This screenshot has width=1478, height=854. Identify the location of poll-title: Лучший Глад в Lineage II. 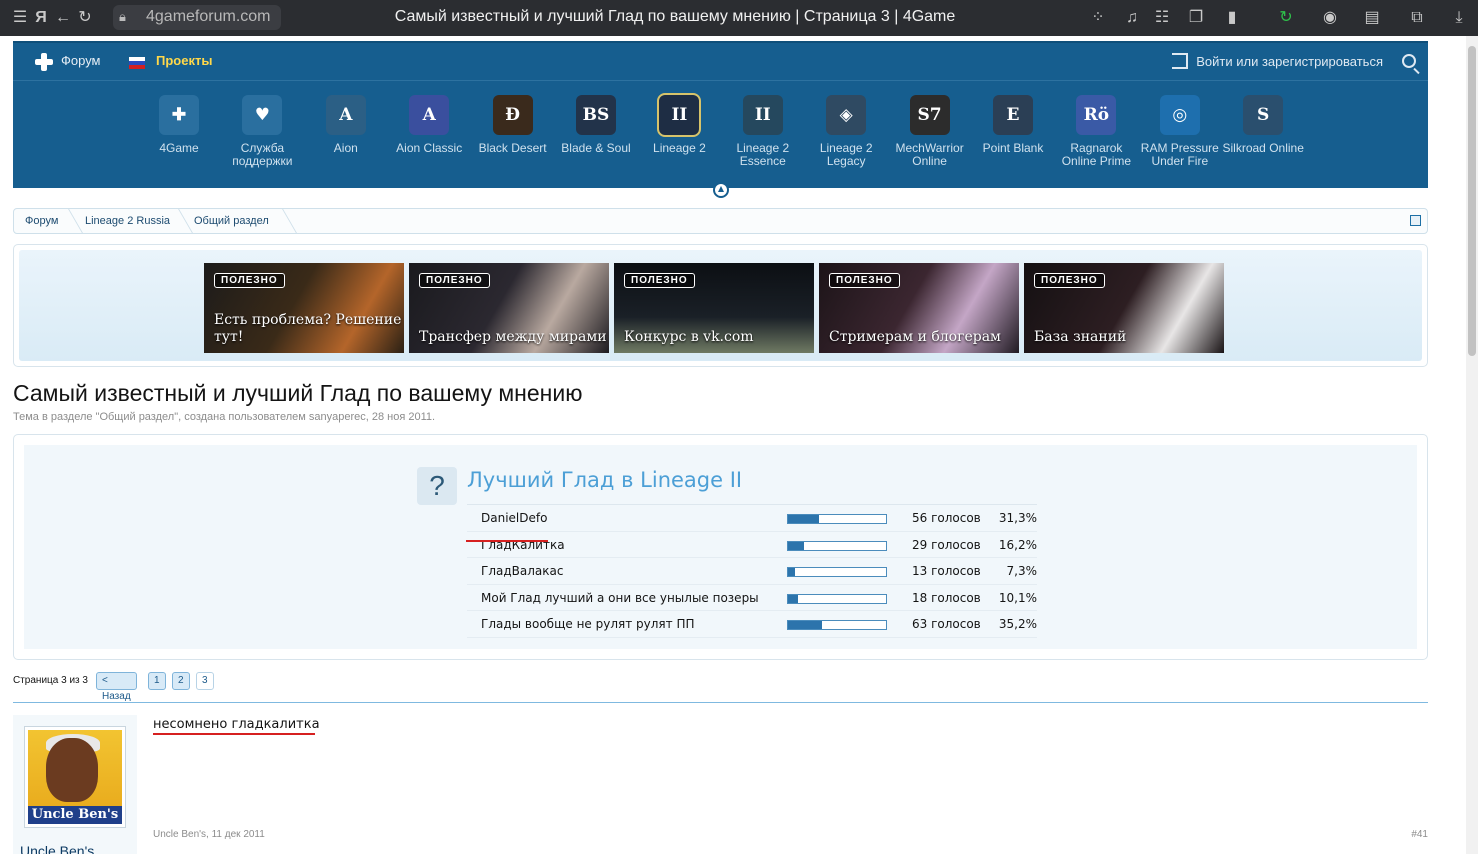
(605, 480).